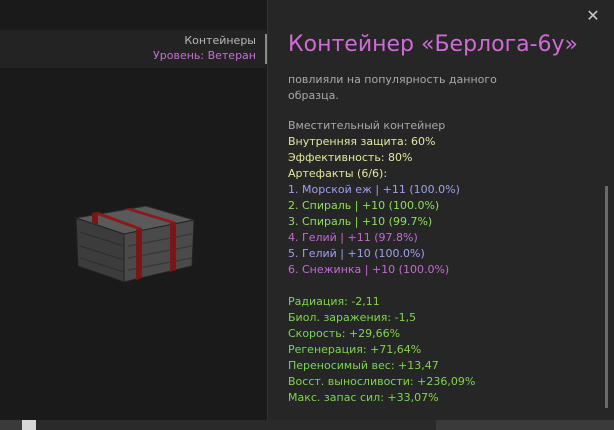 This screenshot has height=430, width=614. Describe the element at coordinates (363, 365) in the screenshot. I see `stat-line: Переносимый вес: +13,47` at that location.